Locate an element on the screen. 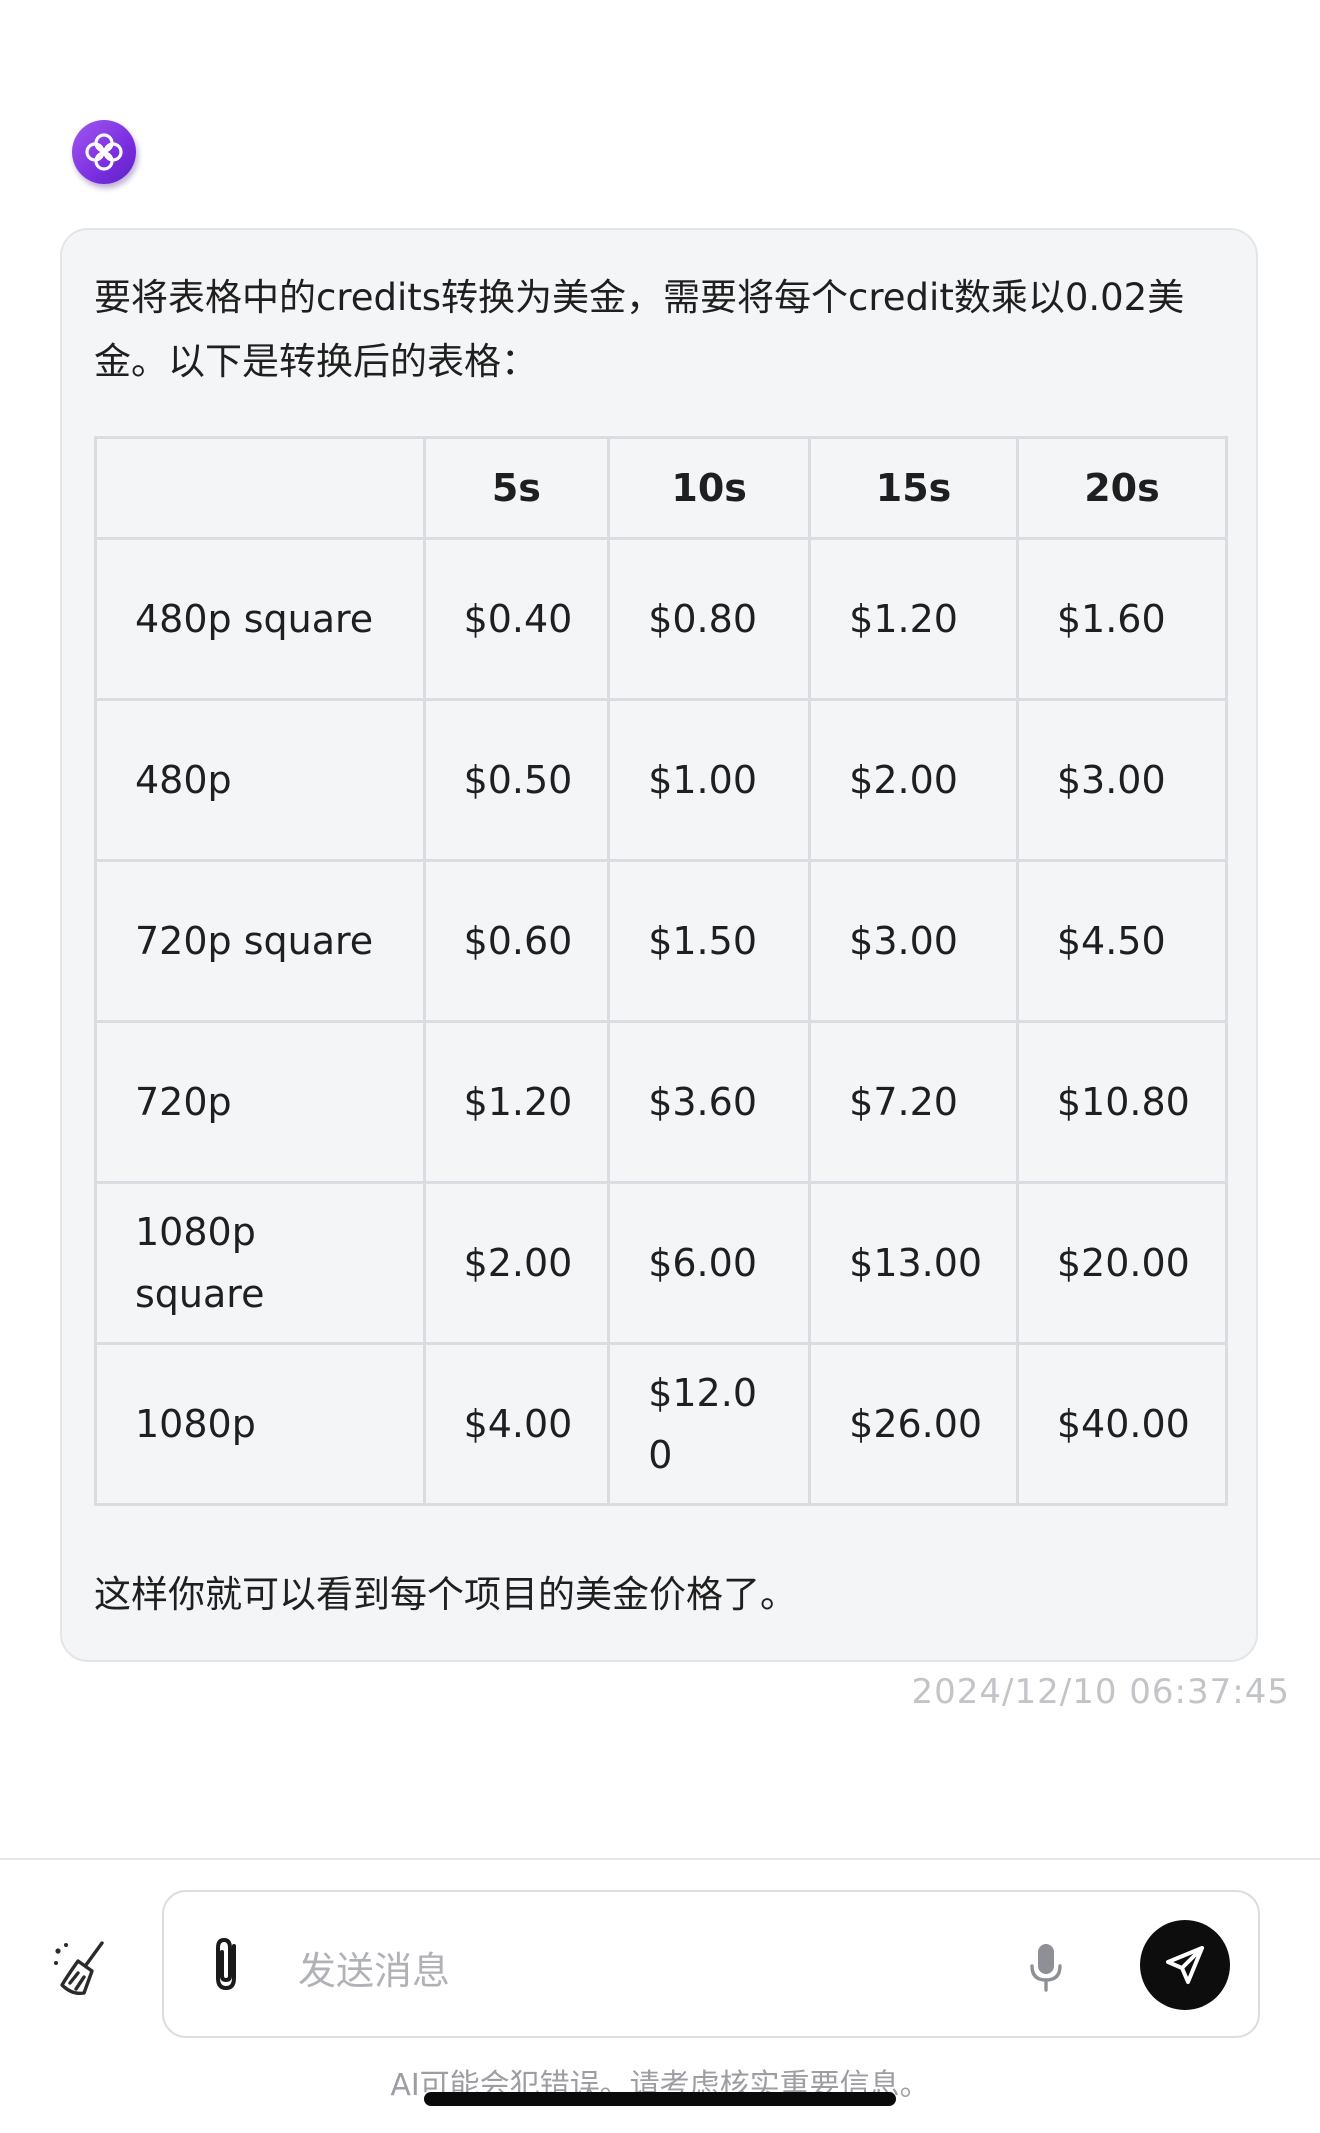  send-button is located at coordinates (1185, 1965).